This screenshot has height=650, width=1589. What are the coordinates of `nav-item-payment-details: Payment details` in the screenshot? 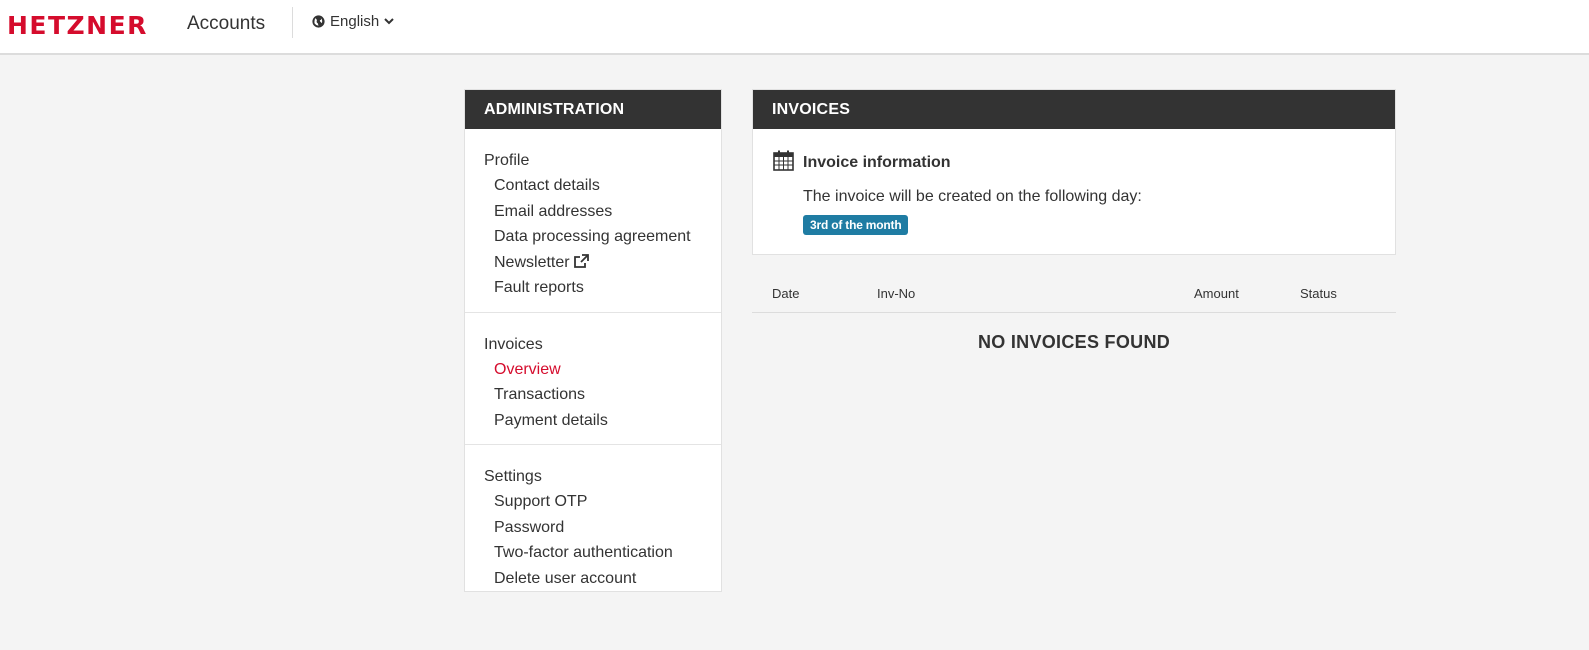 It's located at (602, 423).